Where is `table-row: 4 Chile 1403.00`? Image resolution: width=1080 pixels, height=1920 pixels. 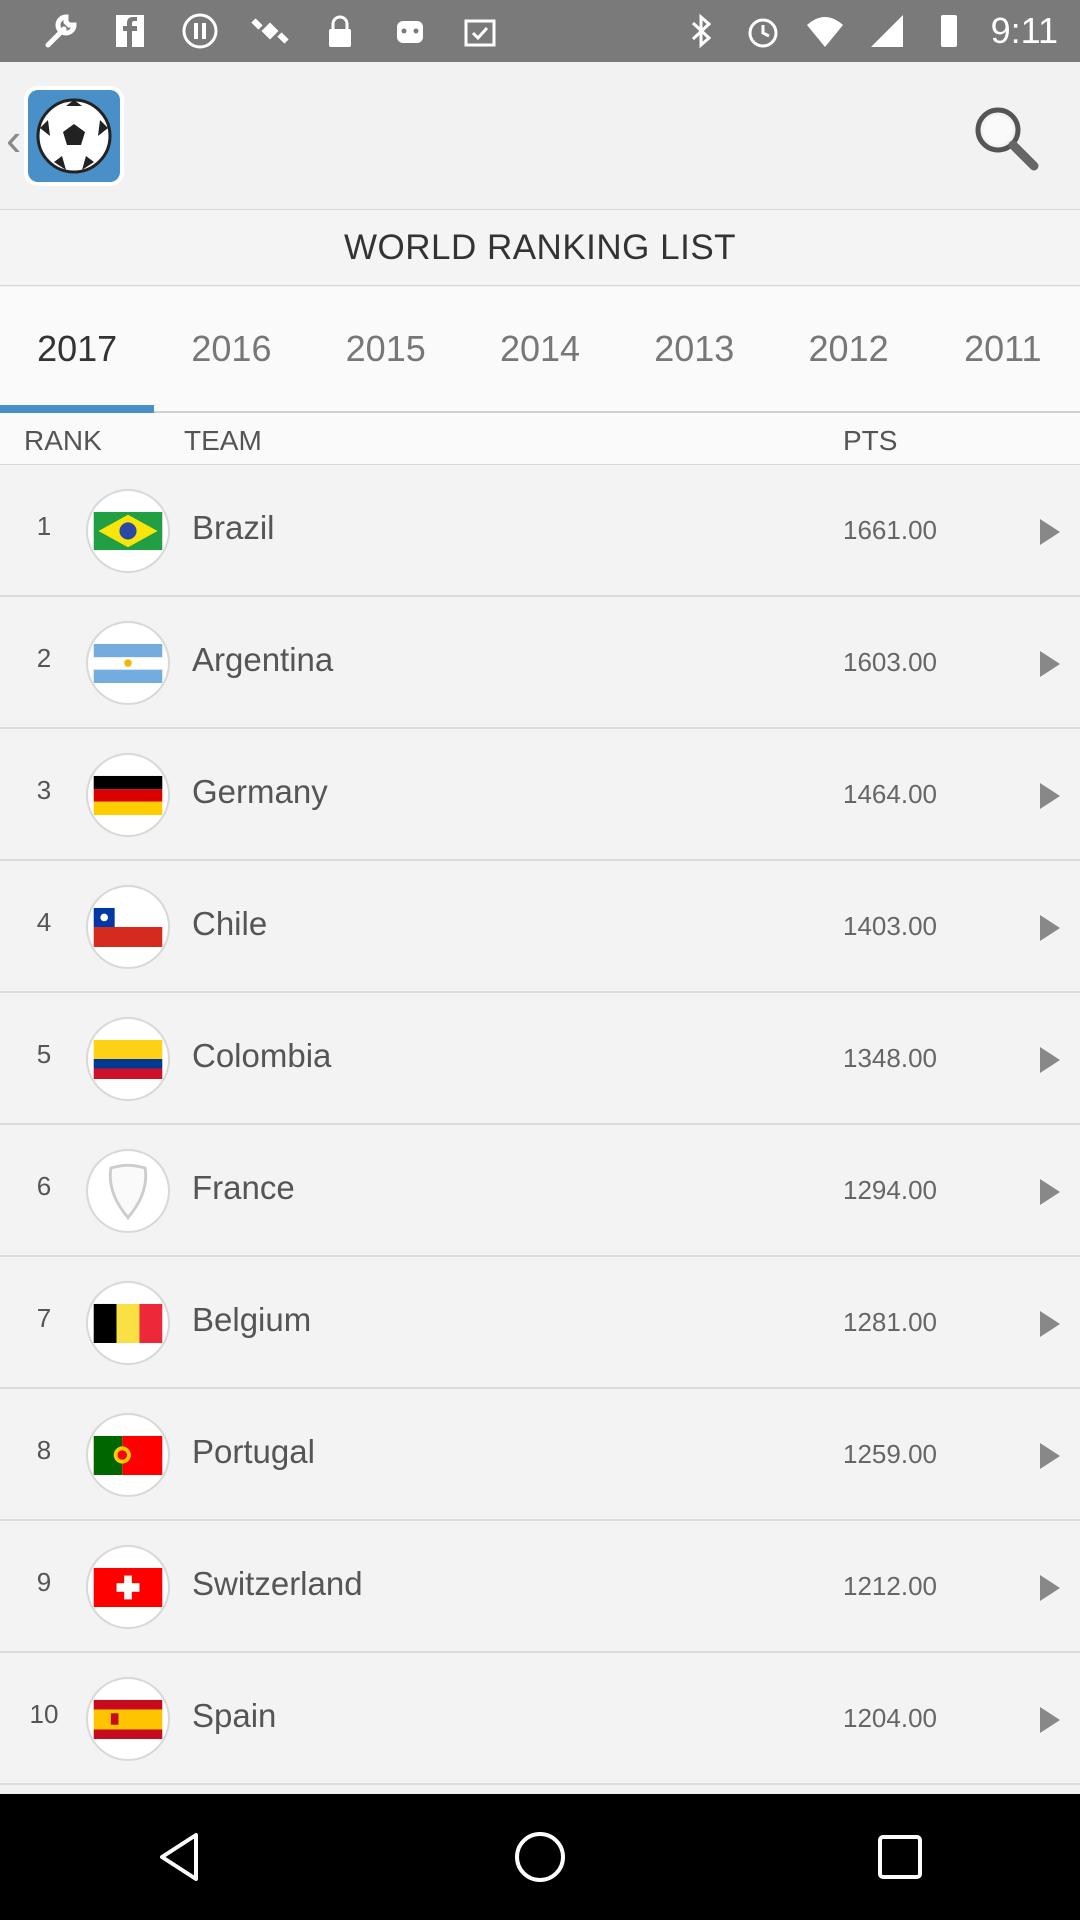 table-row: 4 Chile 1403.00 is located at coordinates (540, 927).